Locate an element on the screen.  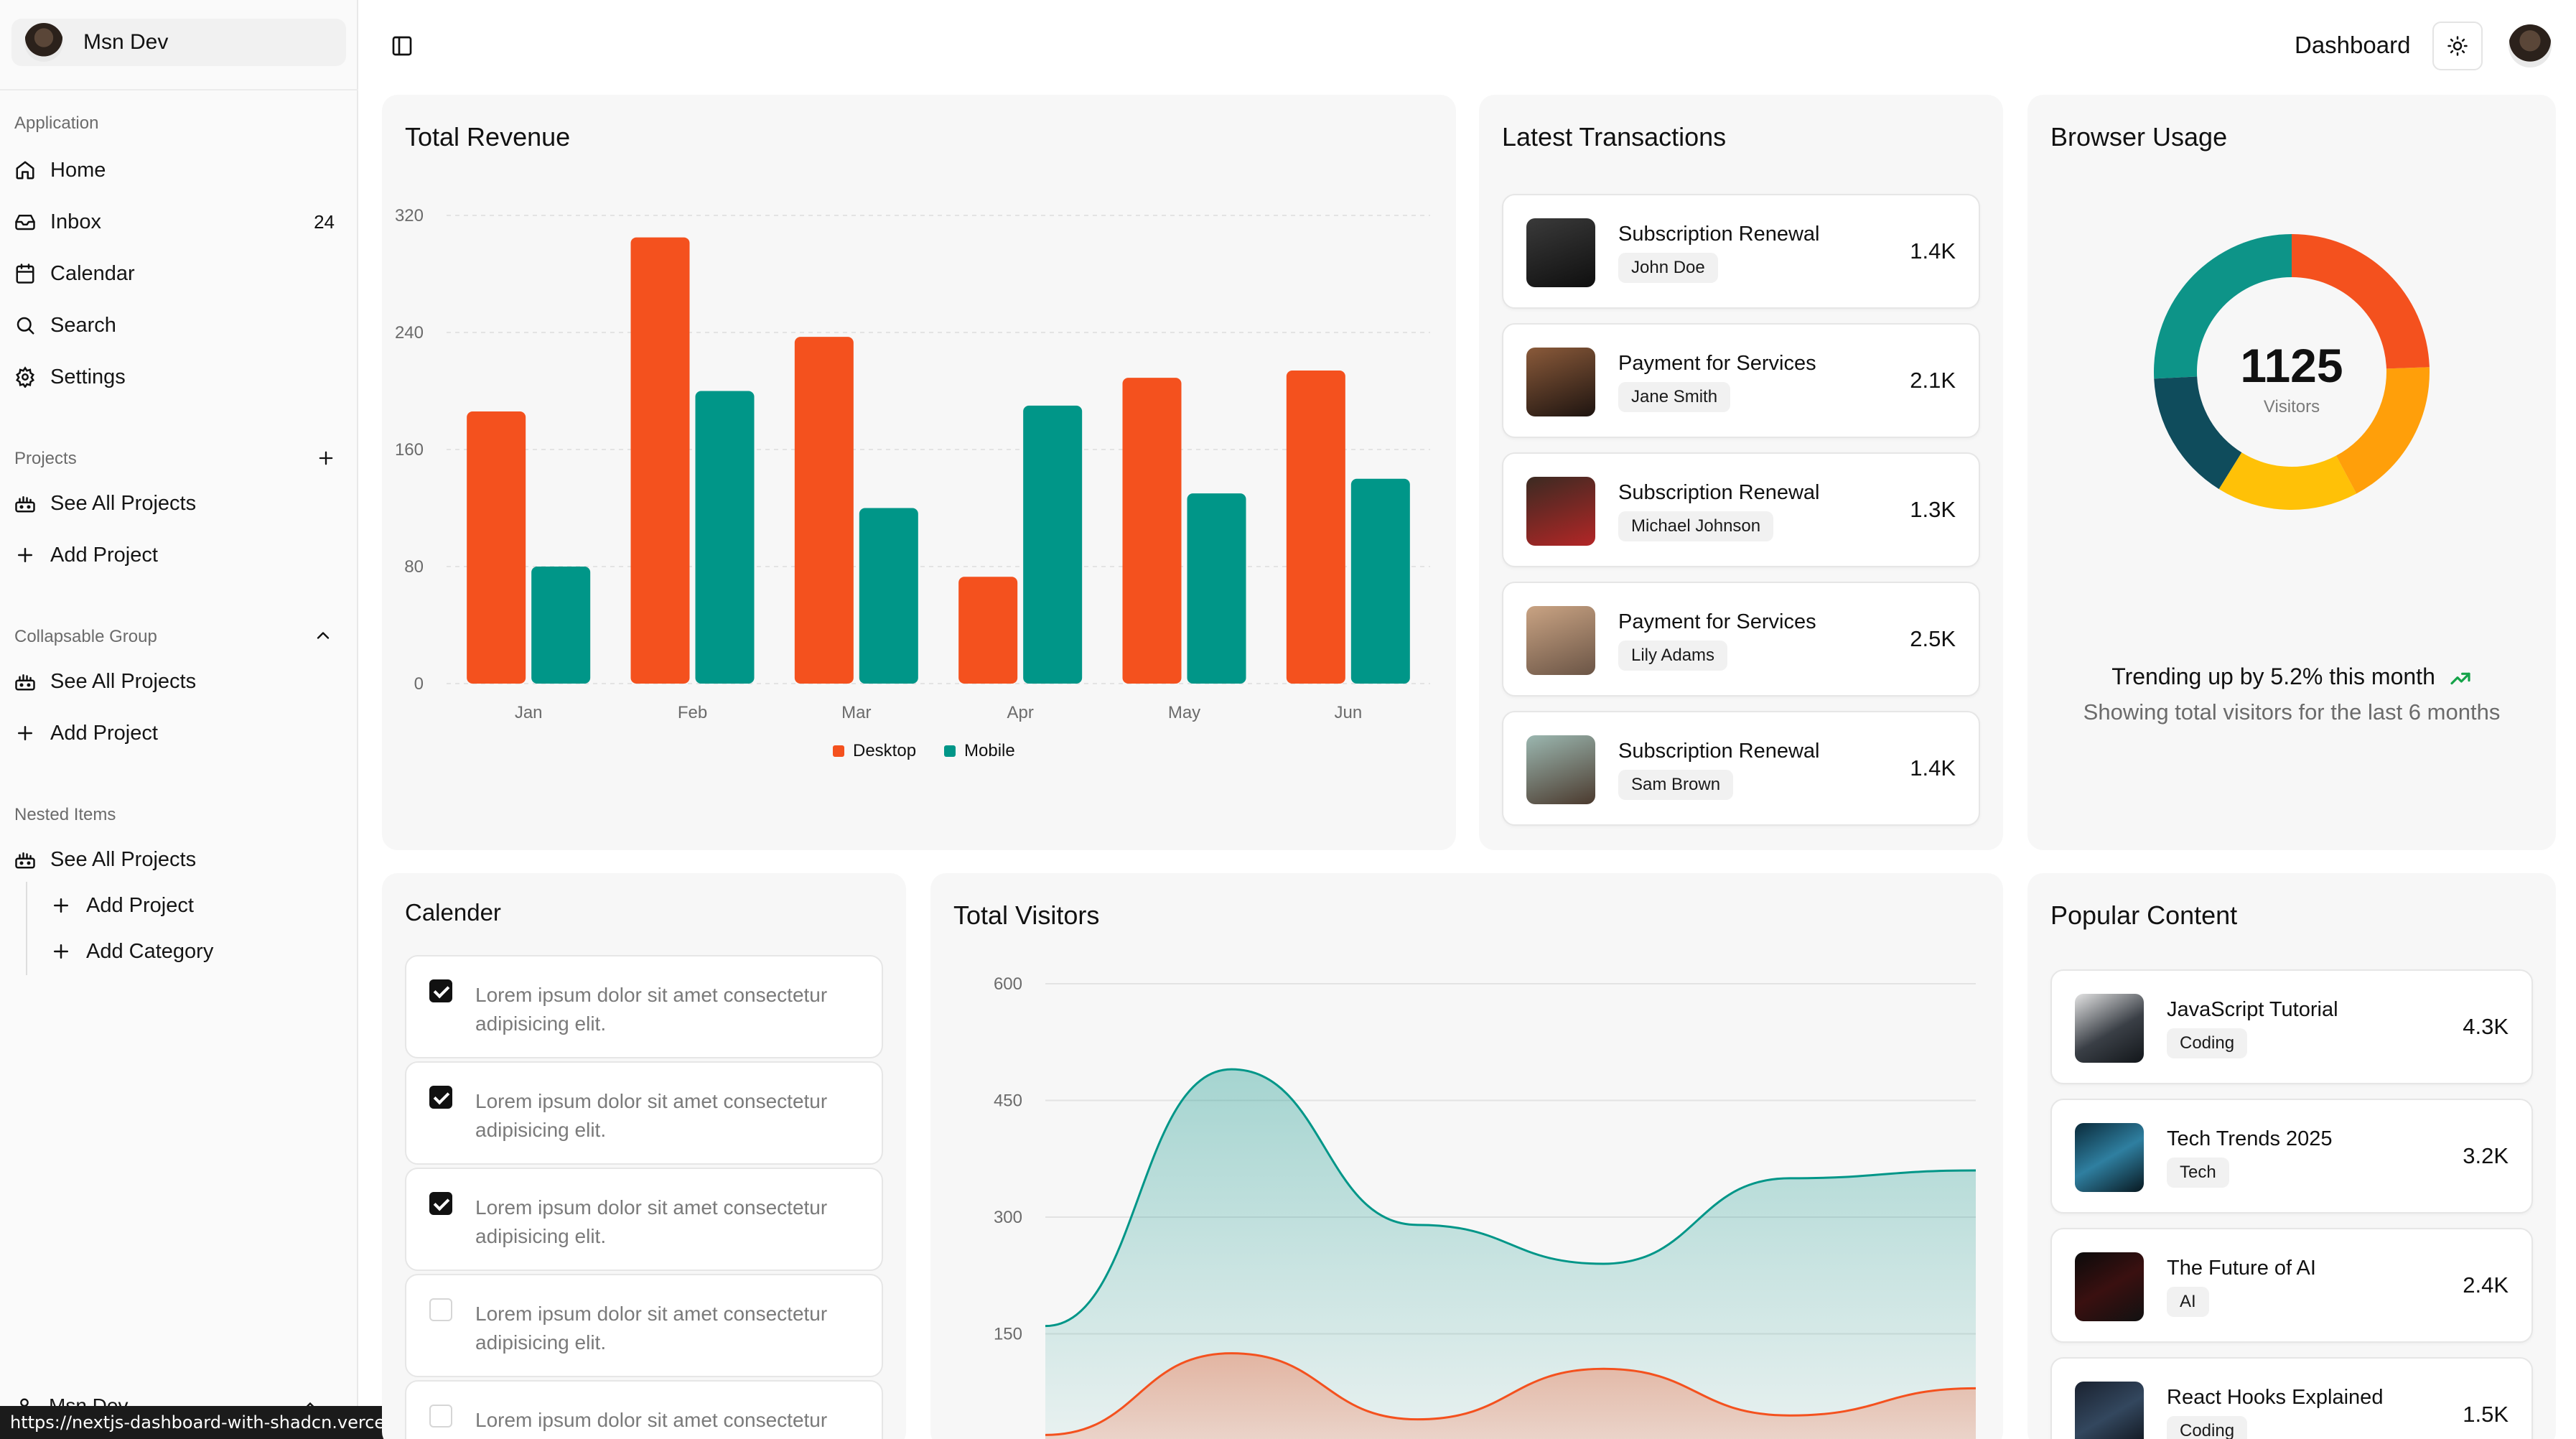
y-tick-label: 600 is located at coordinates (1008, 984).